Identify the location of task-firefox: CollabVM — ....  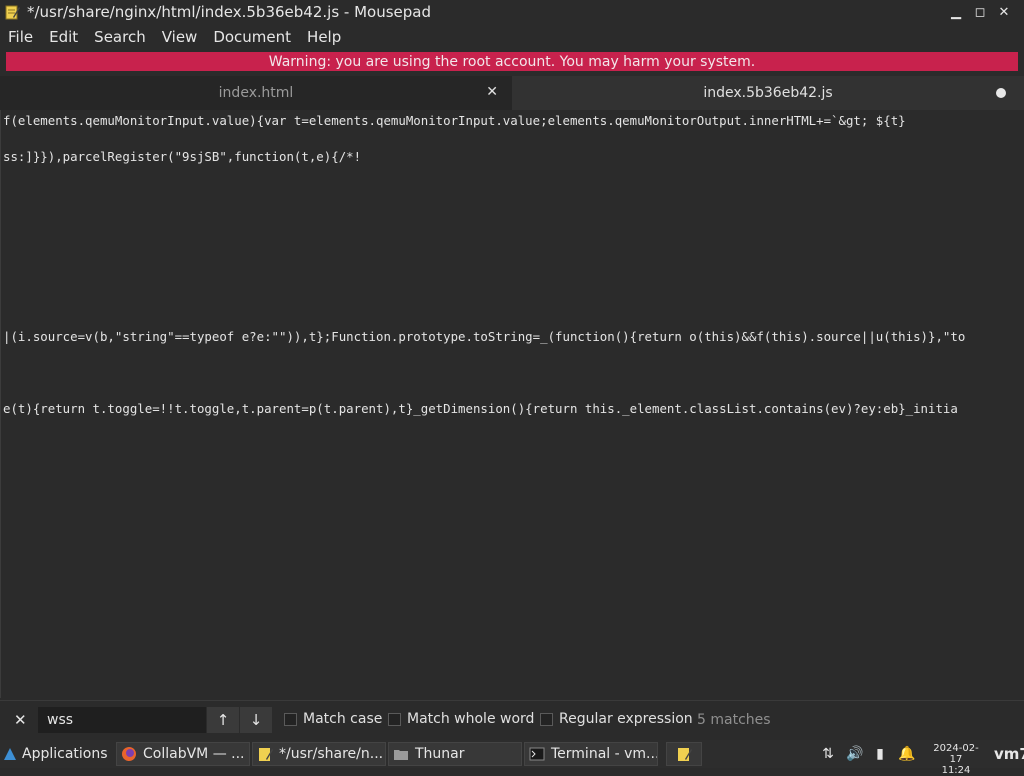
(183, 754).